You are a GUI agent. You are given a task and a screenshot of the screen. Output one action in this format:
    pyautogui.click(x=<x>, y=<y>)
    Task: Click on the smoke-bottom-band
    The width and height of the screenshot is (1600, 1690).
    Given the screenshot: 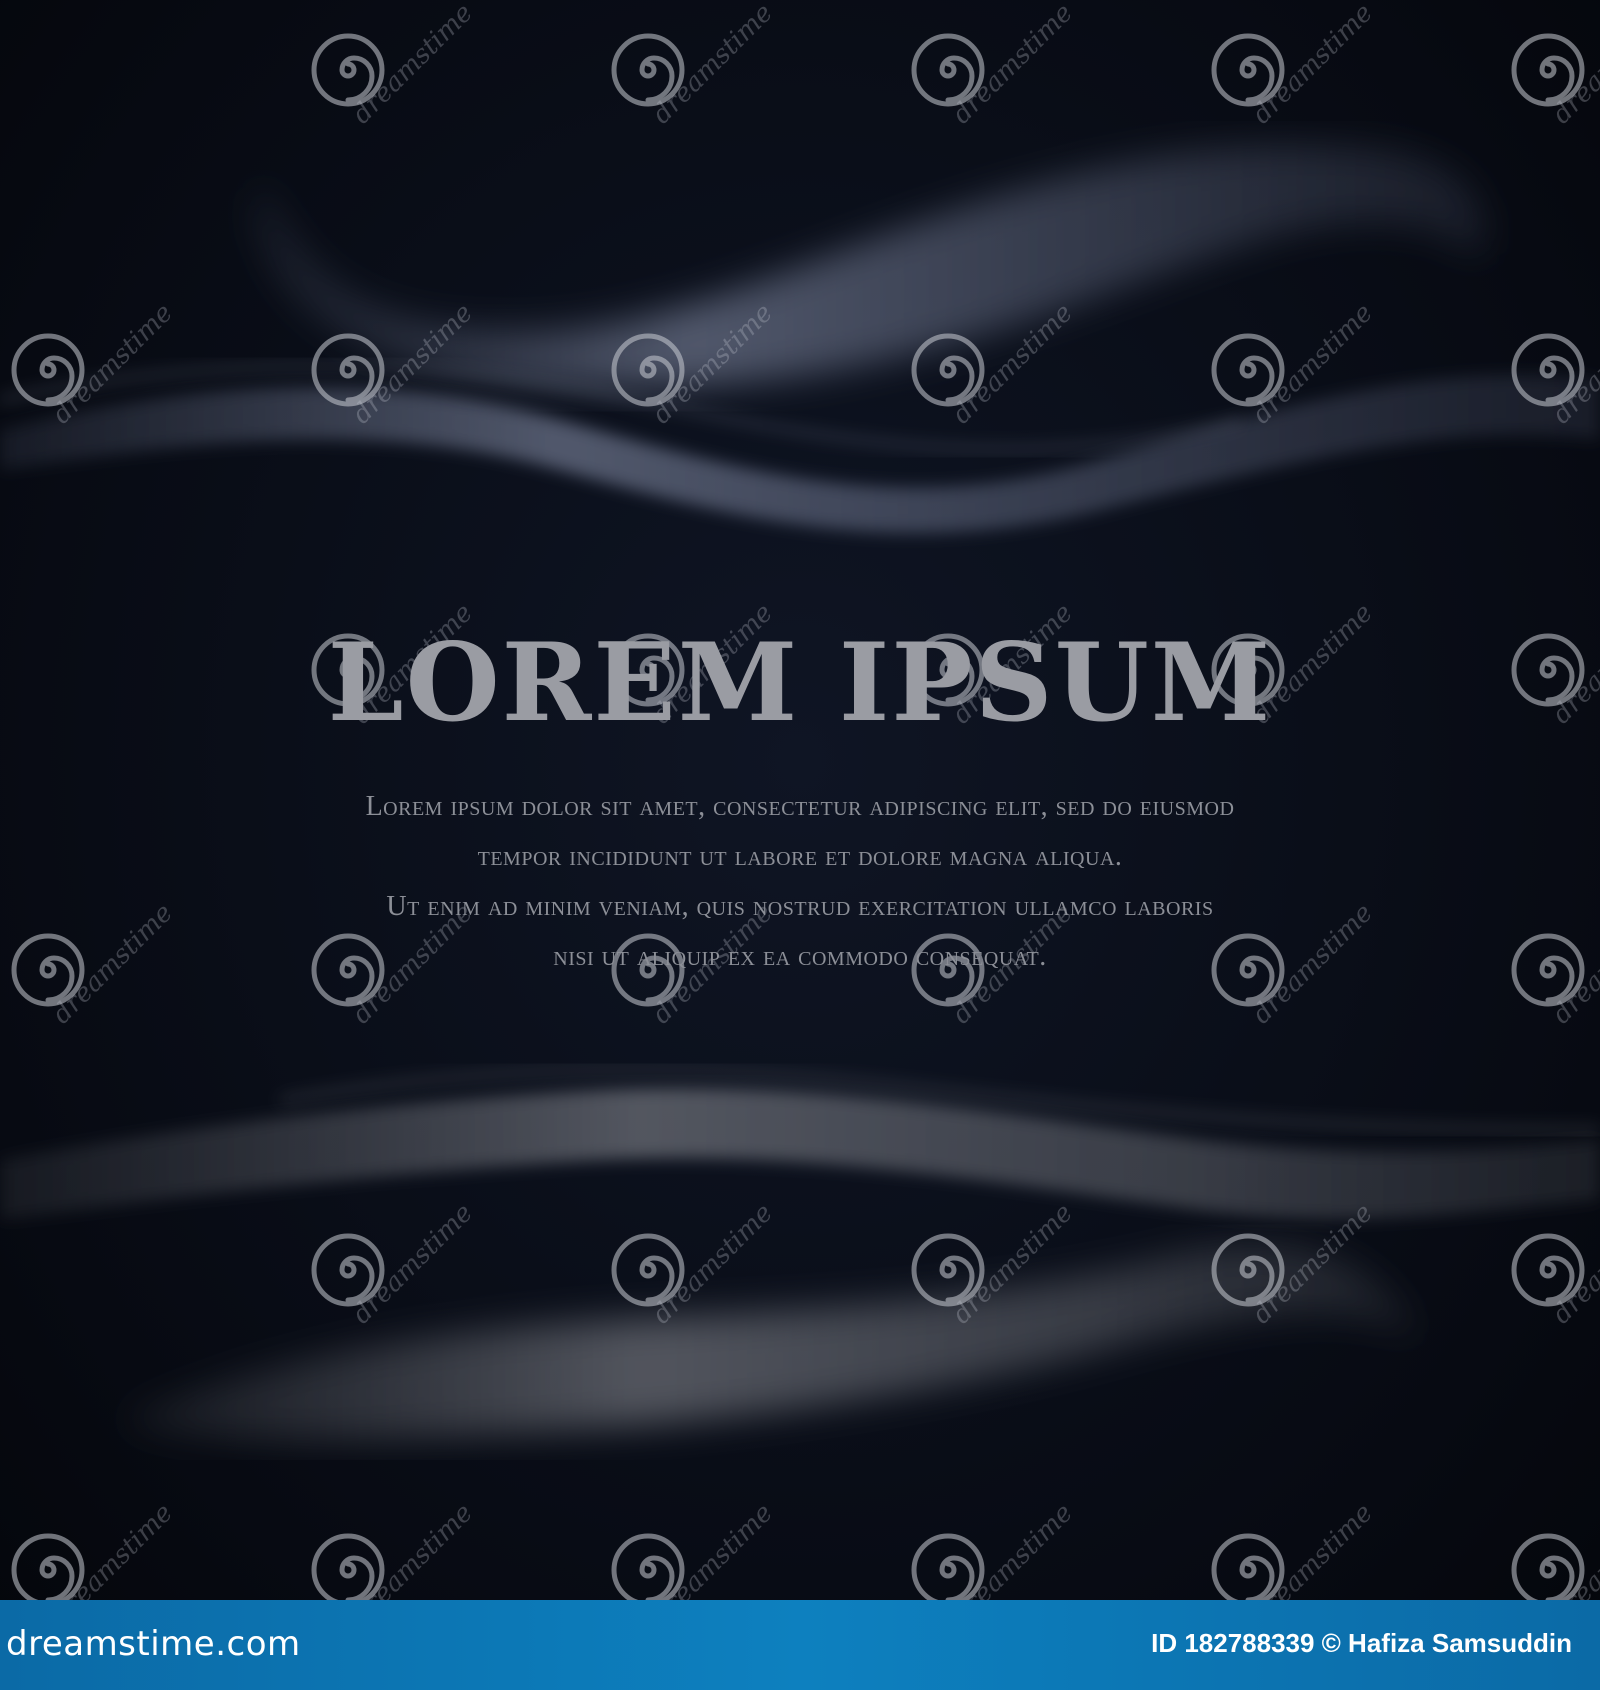 What is the action you would take?
    pyautogui.click(x=800, y=1154)
    